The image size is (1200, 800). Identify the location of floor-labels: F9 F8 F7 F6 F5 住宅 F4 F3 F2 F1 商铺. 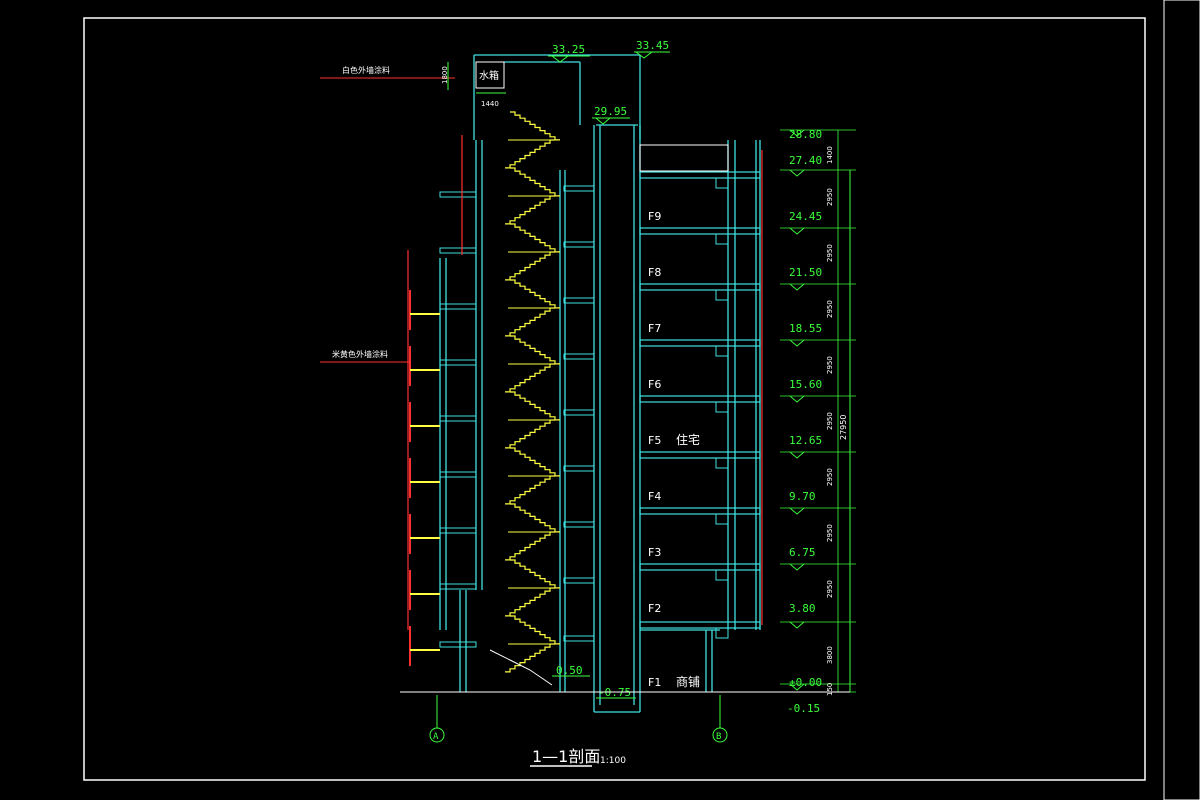
(674, 449).